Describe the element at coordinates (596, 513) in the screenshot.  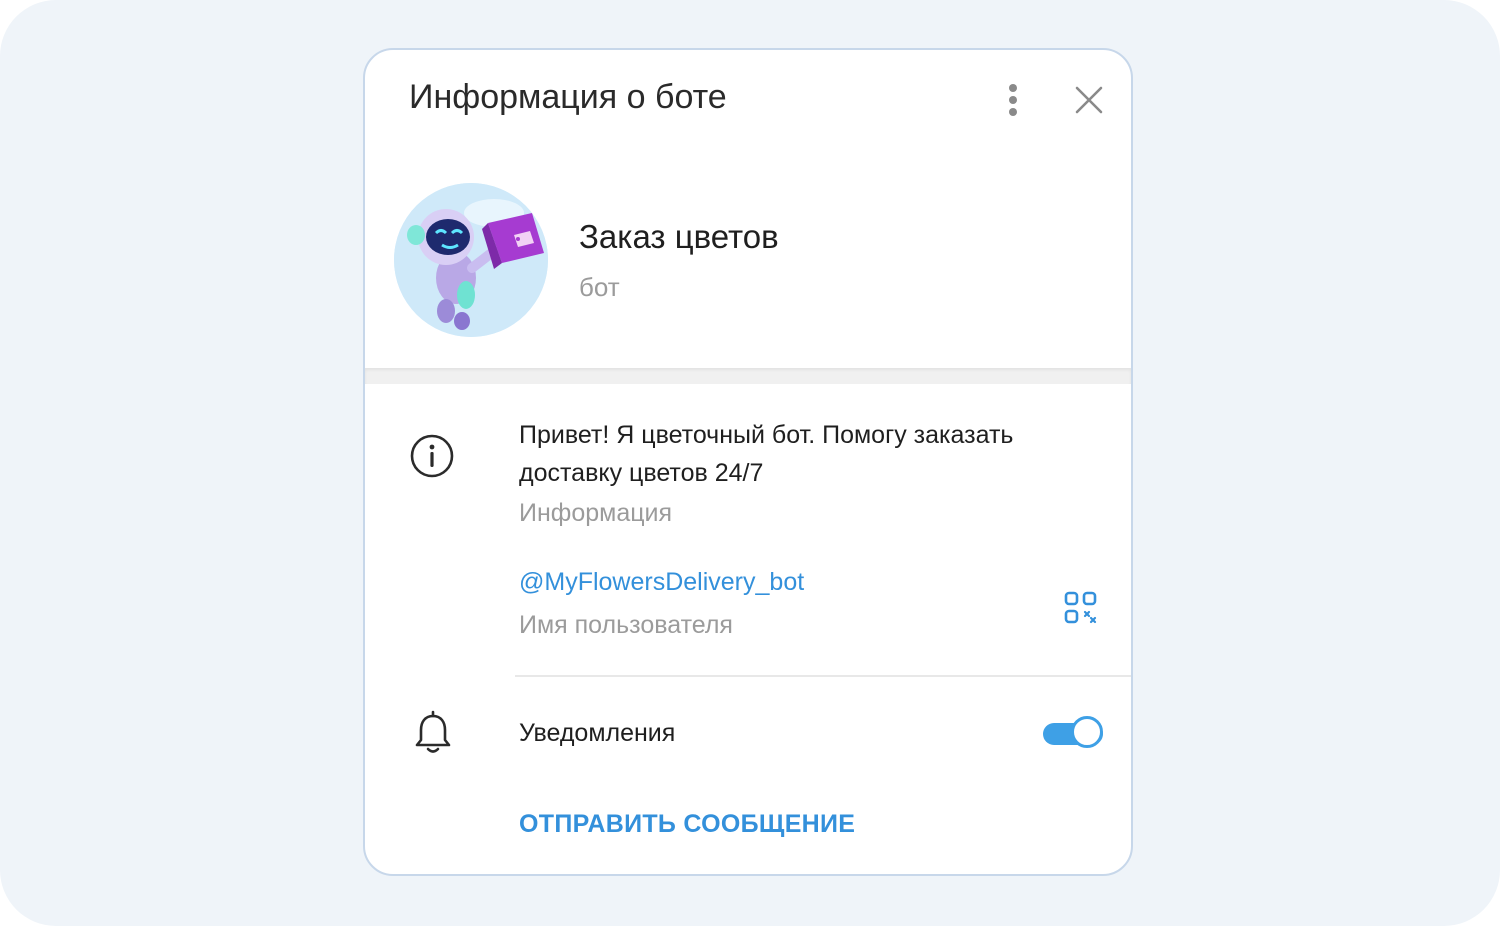
I see `description-label: Информация` at that location.